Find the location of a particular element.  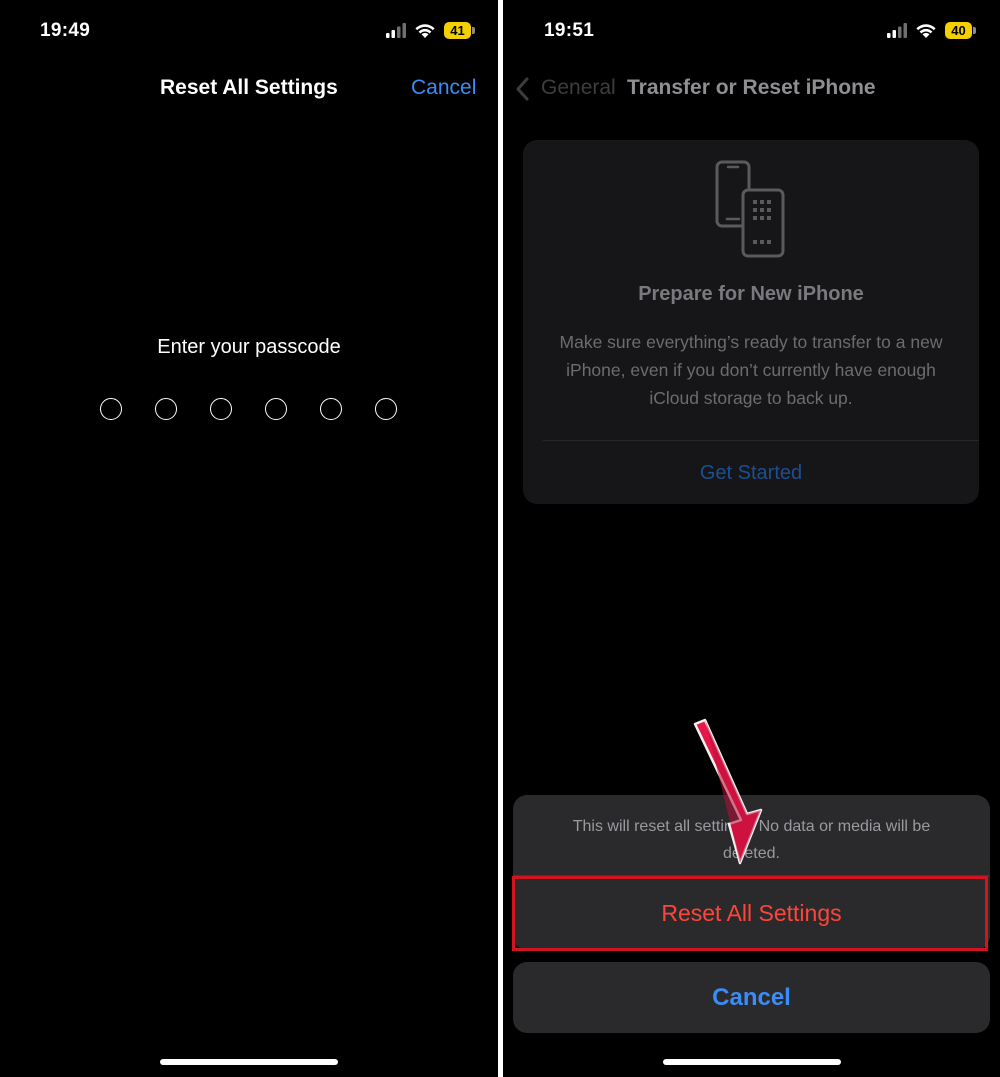

back-button: General is located at coordinates (578, 88).